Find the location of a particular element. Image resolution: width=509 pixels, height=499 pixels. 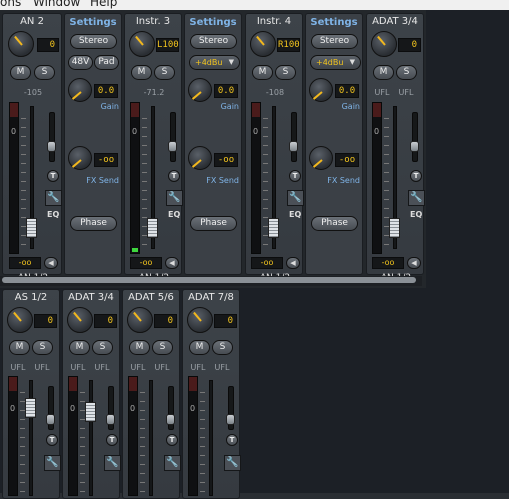

playback-strip-as12: AS 1/2 0 M S UFL UFL 0 T 🔧 is located at coordinates (31, 394).